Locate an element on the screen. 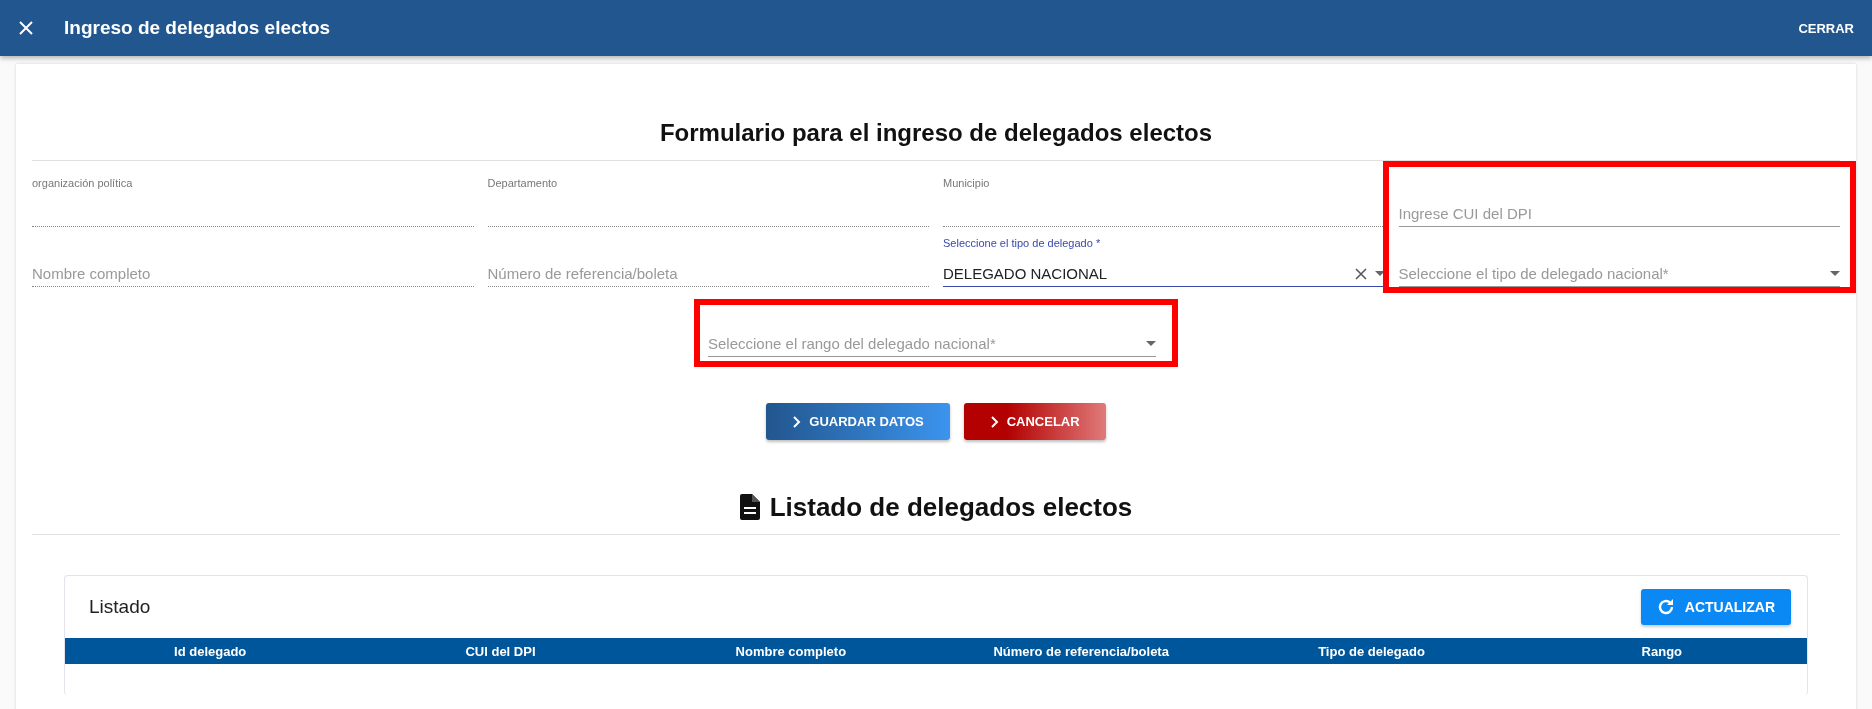 This screenshot has height=709, width=1872. column-header: CUI del DPI is located at coordinates (500, 651).